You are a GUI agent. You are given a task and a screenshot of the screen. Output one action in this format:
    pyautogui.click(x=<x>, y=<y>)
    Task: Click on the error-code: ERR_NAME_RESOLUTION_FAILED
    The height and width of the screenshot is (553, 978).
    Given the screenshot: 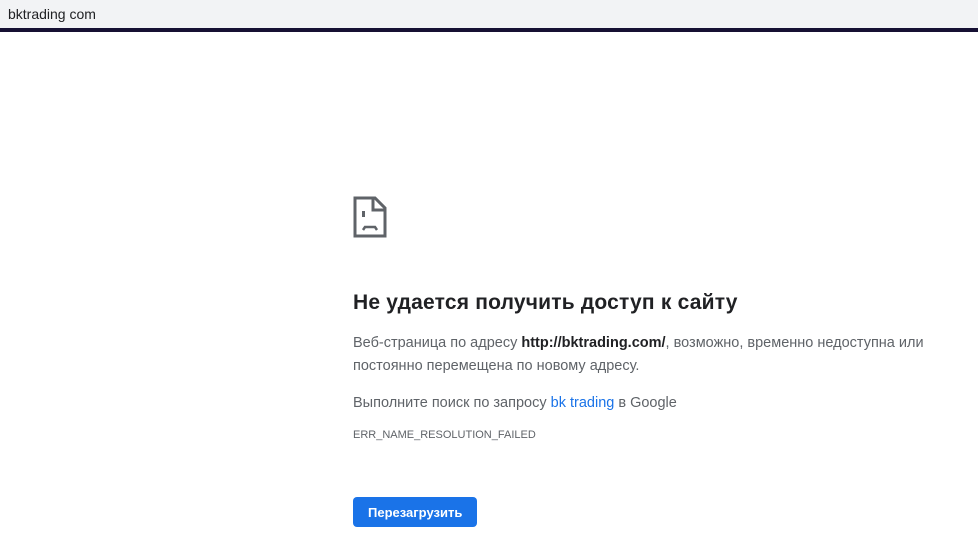 What is the action you would take?
    pyautogui.click(x=444, y=435)
    